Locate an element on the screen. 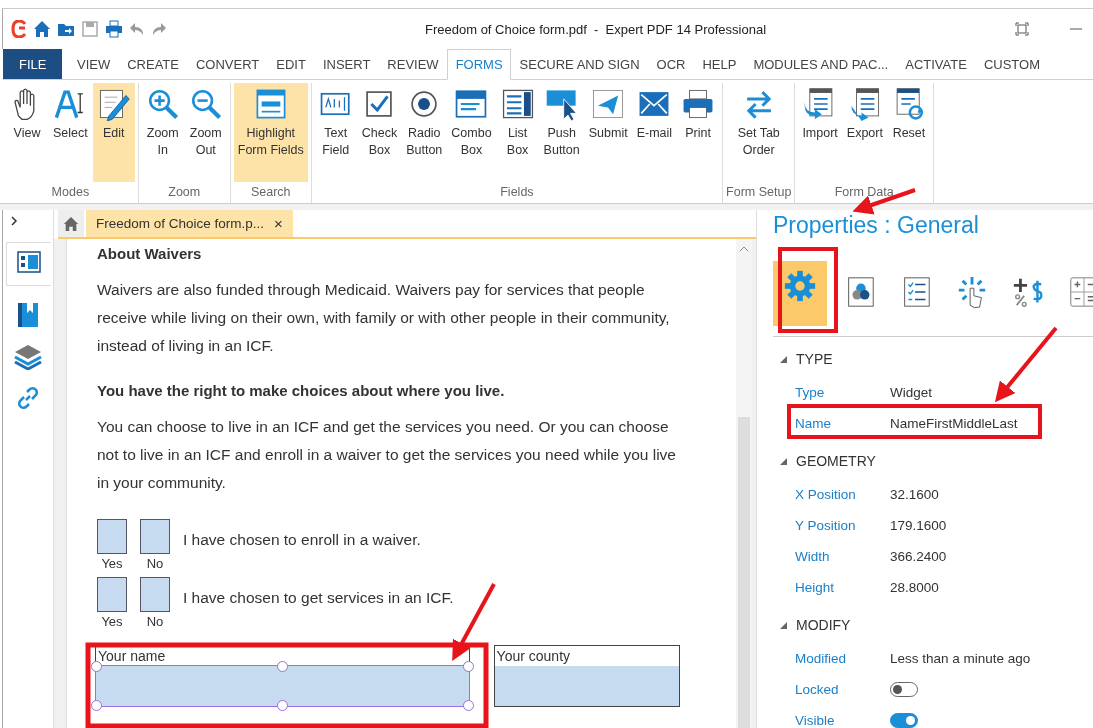 This screenshot has width=1093, height=728. section-title: GEOMETRY is located at coordinates (836, 461).